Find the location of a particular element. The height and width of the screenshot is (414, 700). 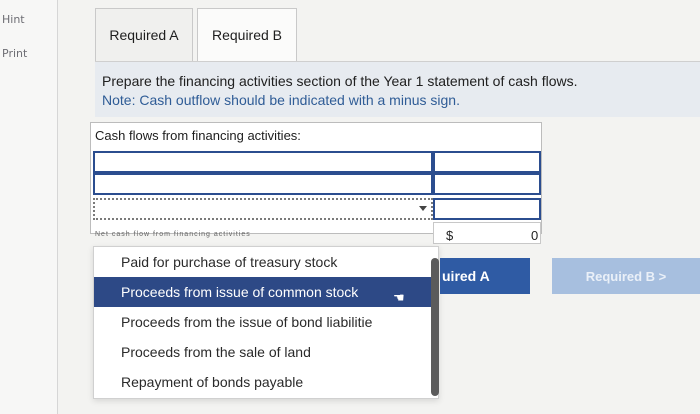

dropdown-option: Proceeds from the sale of land is located at coordinates (264, 352).